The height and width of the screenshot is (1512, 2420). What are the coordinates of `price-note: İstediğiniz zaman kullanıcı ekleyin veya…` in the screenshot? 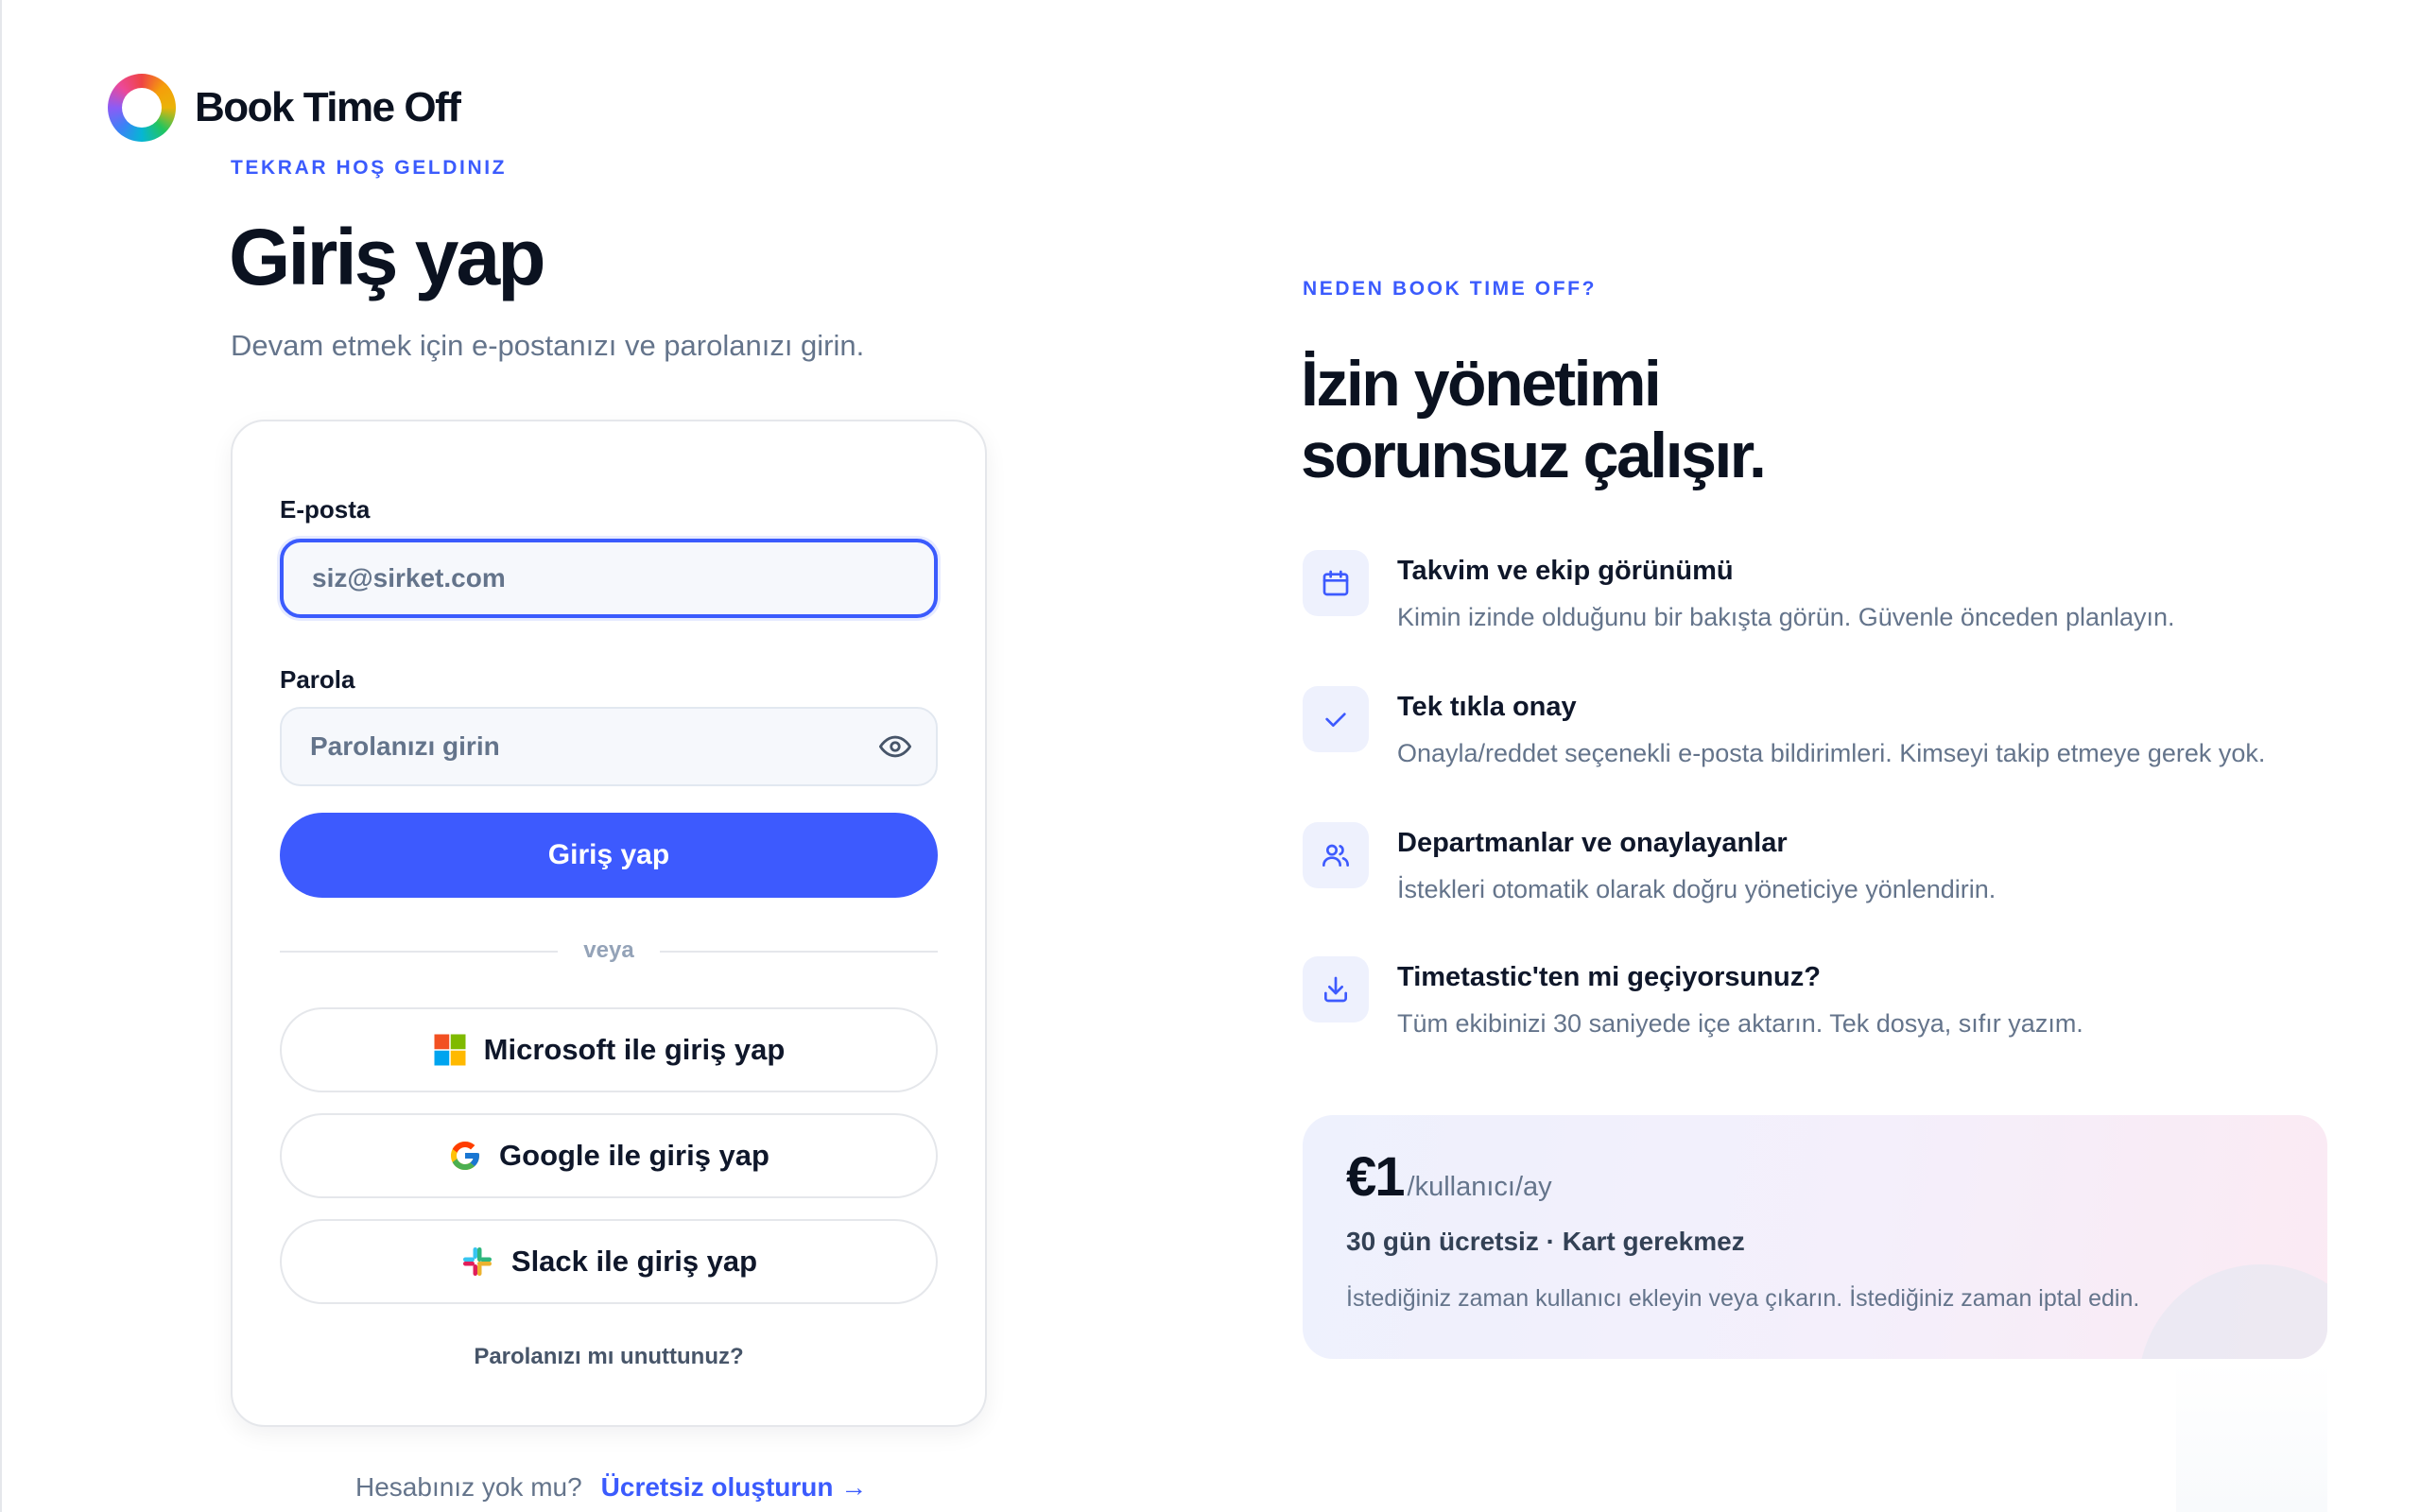 It's located at (1743, 1298).